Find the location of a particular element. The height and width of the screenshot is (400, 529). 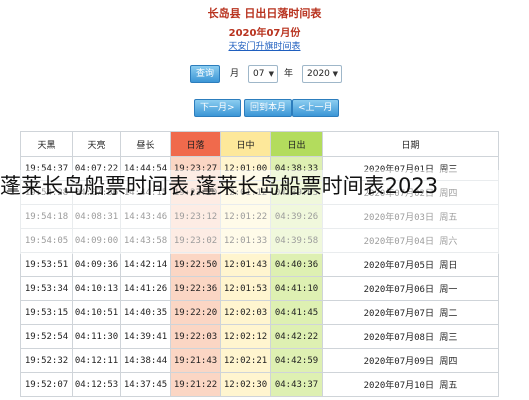

table-cell: 04:40:36 is located at coordinates (296, 264).